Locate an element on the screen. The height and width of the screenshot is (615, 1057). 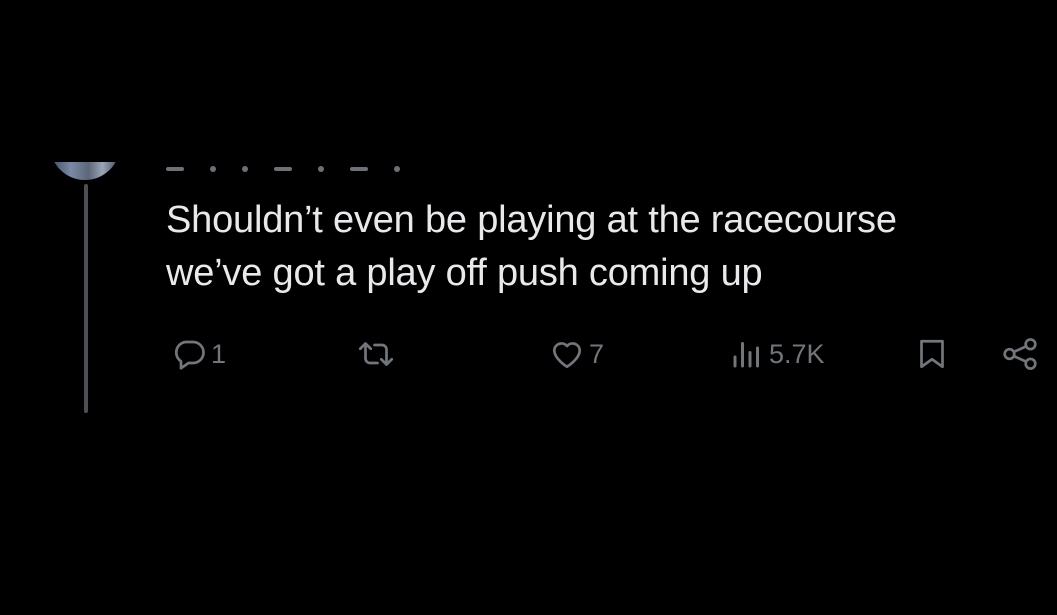
bookmark-button is located at coordinates (932, 354).